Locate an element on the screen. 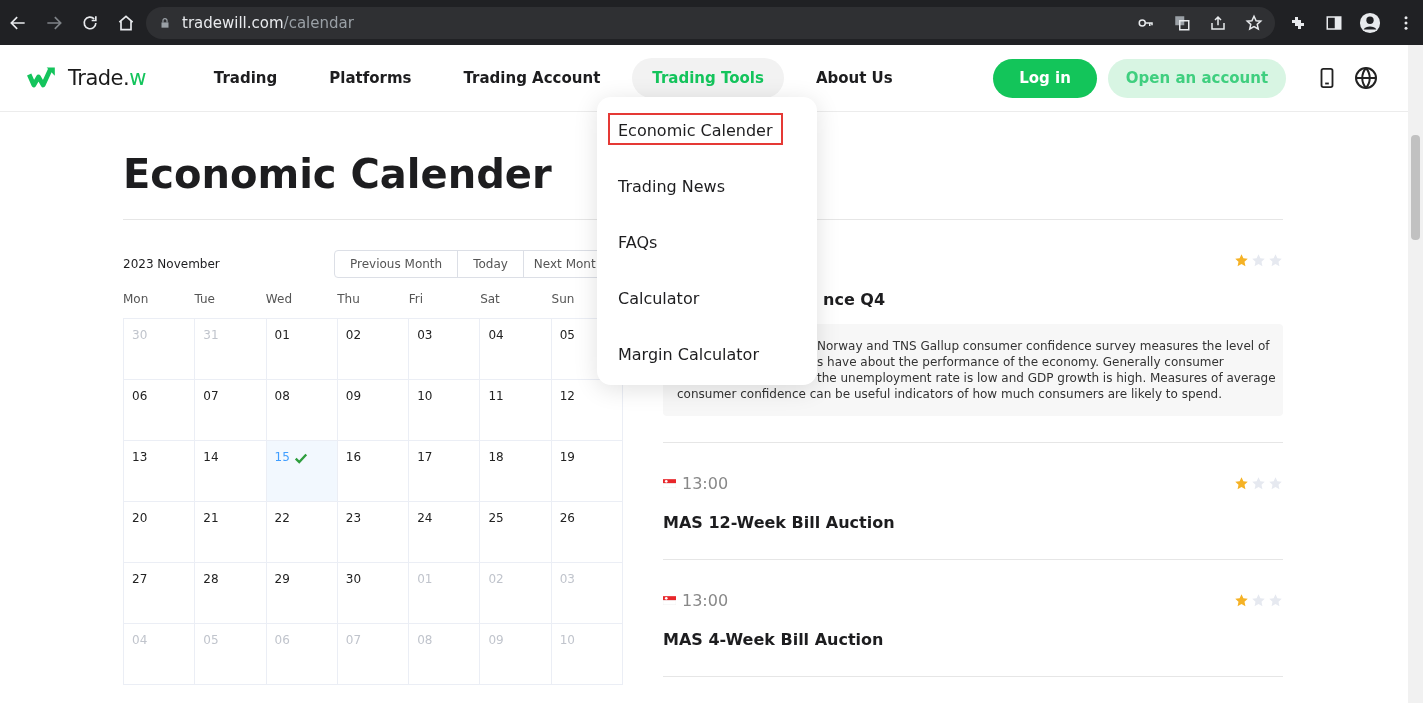 This screenshot has width=1423, height=703. month-nav-button: Next Mont is located at coordinates (559, 264).